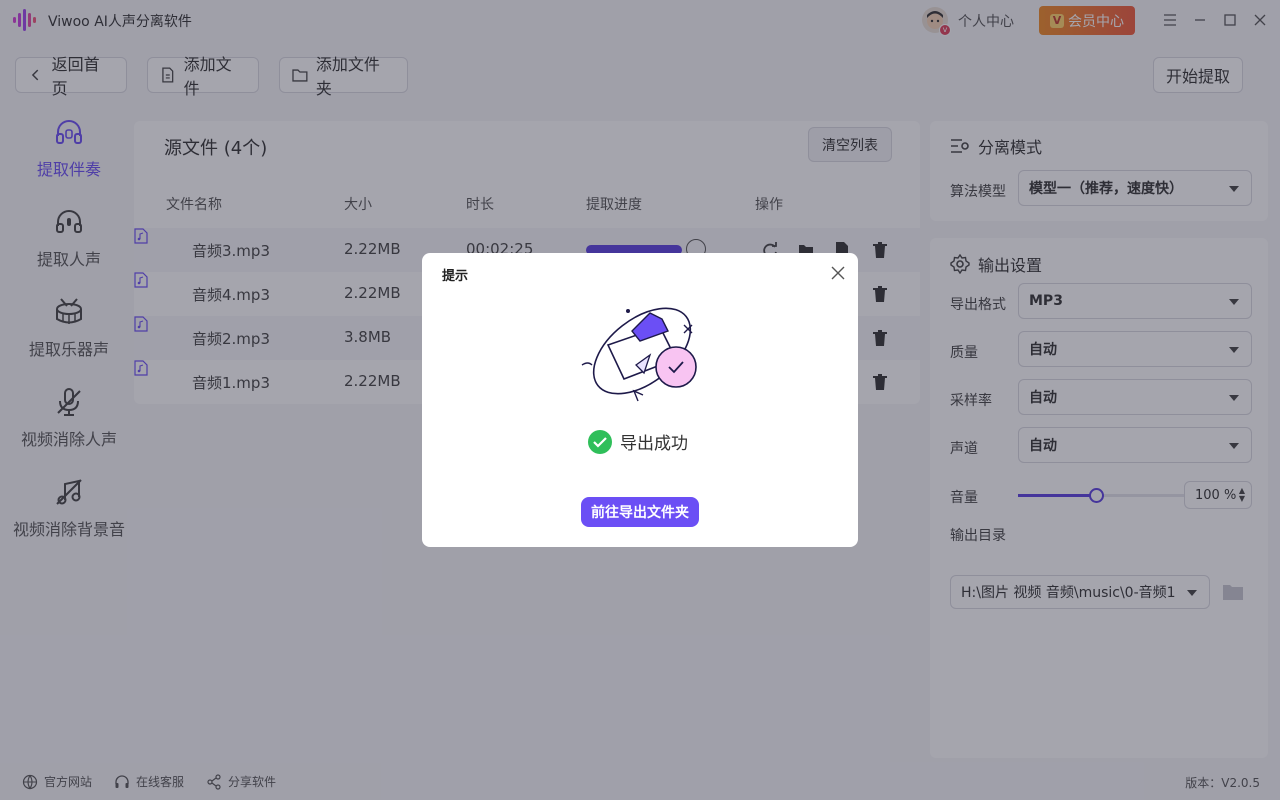 The width and height of the screenshot is (1280, 800). I want to click on success-message: 导出成功, so click(638, 441).